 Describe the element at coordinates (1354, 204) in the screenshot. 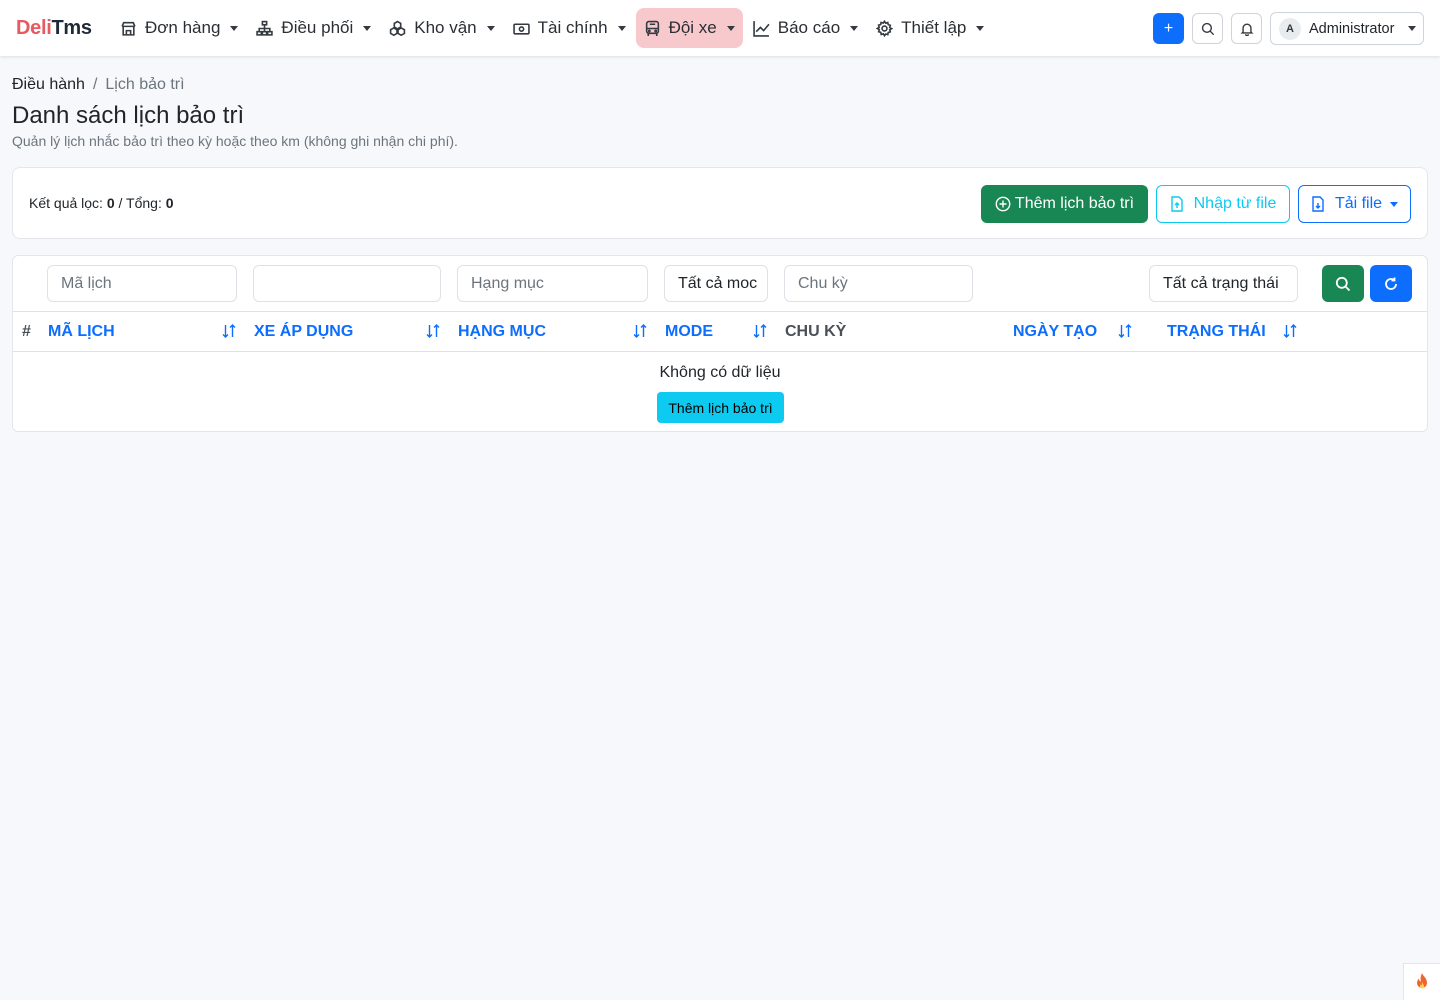

I see `download-file-button: Tải file` at that location.